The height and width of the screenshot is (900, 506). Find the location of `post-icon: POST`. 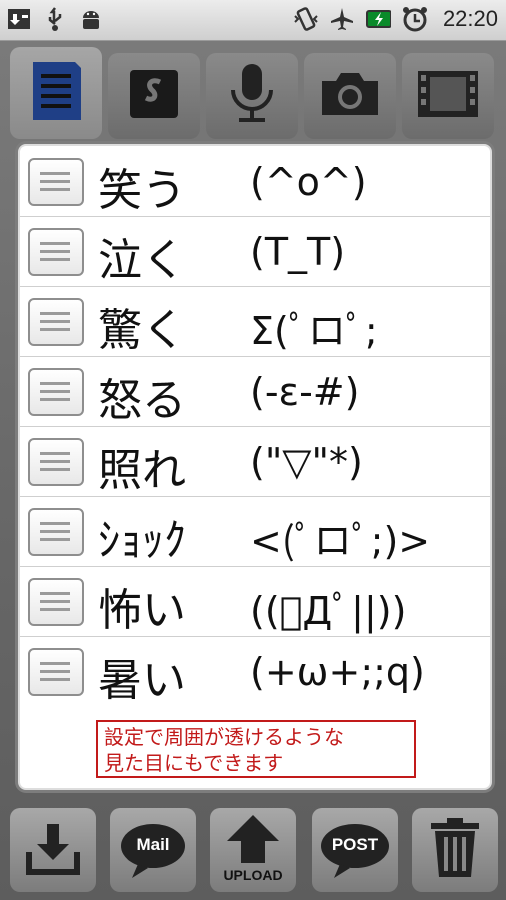

post-icon: POST is located at coordinates (355, 850).